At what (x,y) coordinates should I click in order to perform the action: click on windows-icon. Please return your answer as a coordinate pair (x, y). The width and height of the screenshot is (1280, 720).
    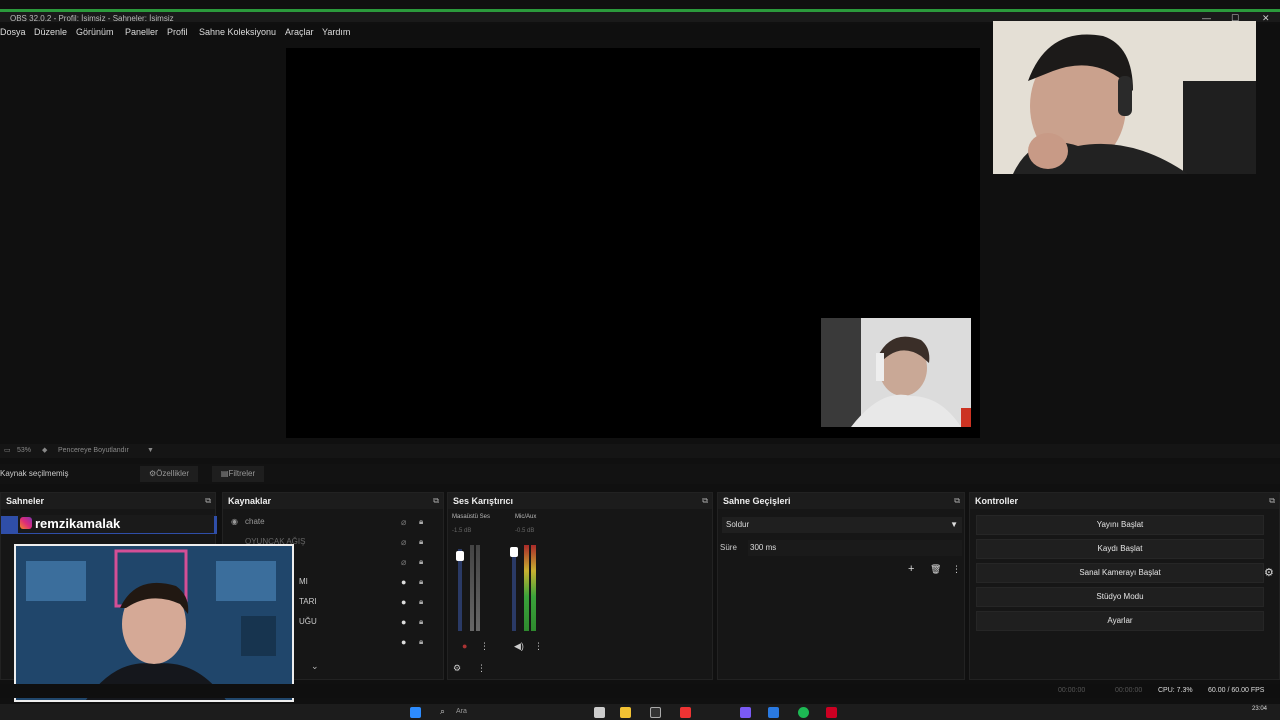
    Looking at the image, I should click on (415, 712).